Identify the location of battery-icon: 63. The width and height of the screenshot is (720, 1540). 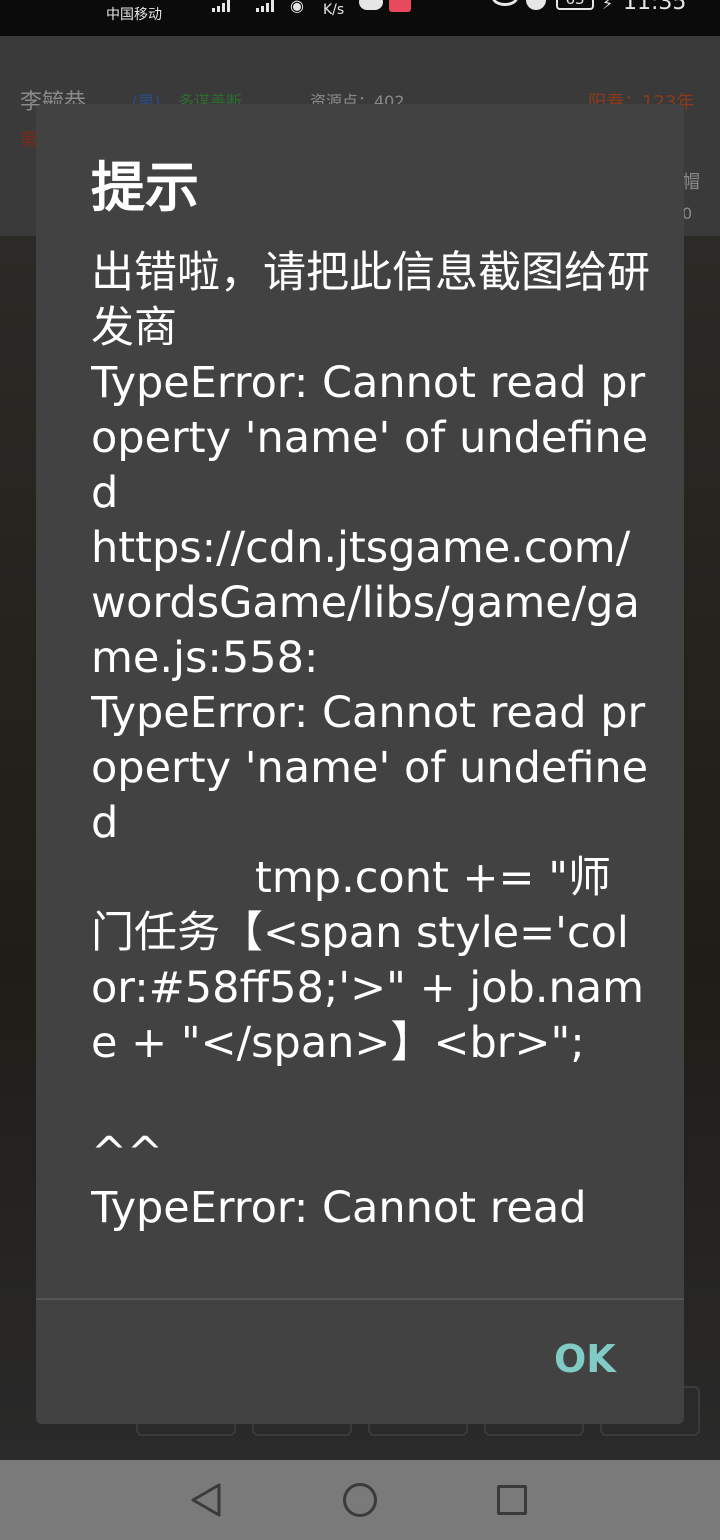
(575, 5).